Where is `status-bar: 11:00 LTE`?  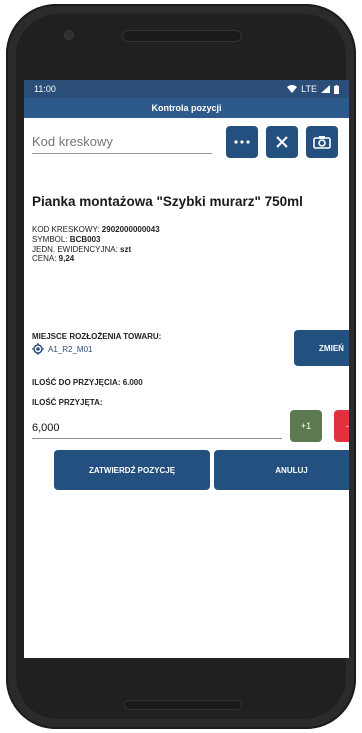 status-bar: 11:00 LTE is located at coordinates (186, 89).